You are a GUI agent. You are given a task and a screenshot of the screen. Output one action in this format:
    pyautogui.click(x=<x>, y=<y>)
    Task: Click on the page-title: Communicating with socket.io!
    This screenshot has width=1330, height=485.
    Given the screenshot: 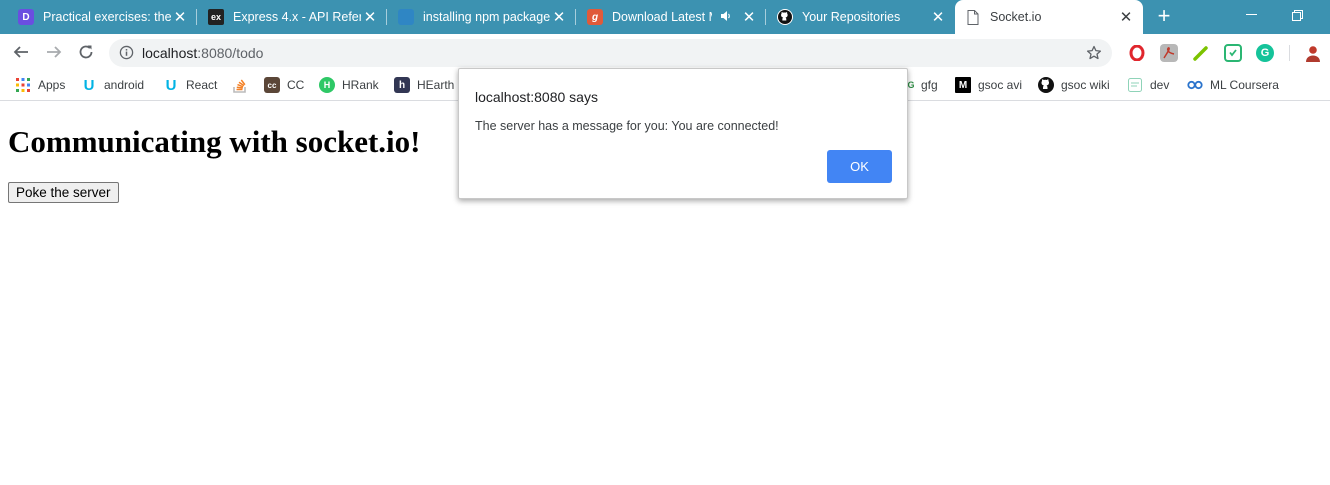 What is the action you would take?
    pyautogui.click(x=214, y=141)
    